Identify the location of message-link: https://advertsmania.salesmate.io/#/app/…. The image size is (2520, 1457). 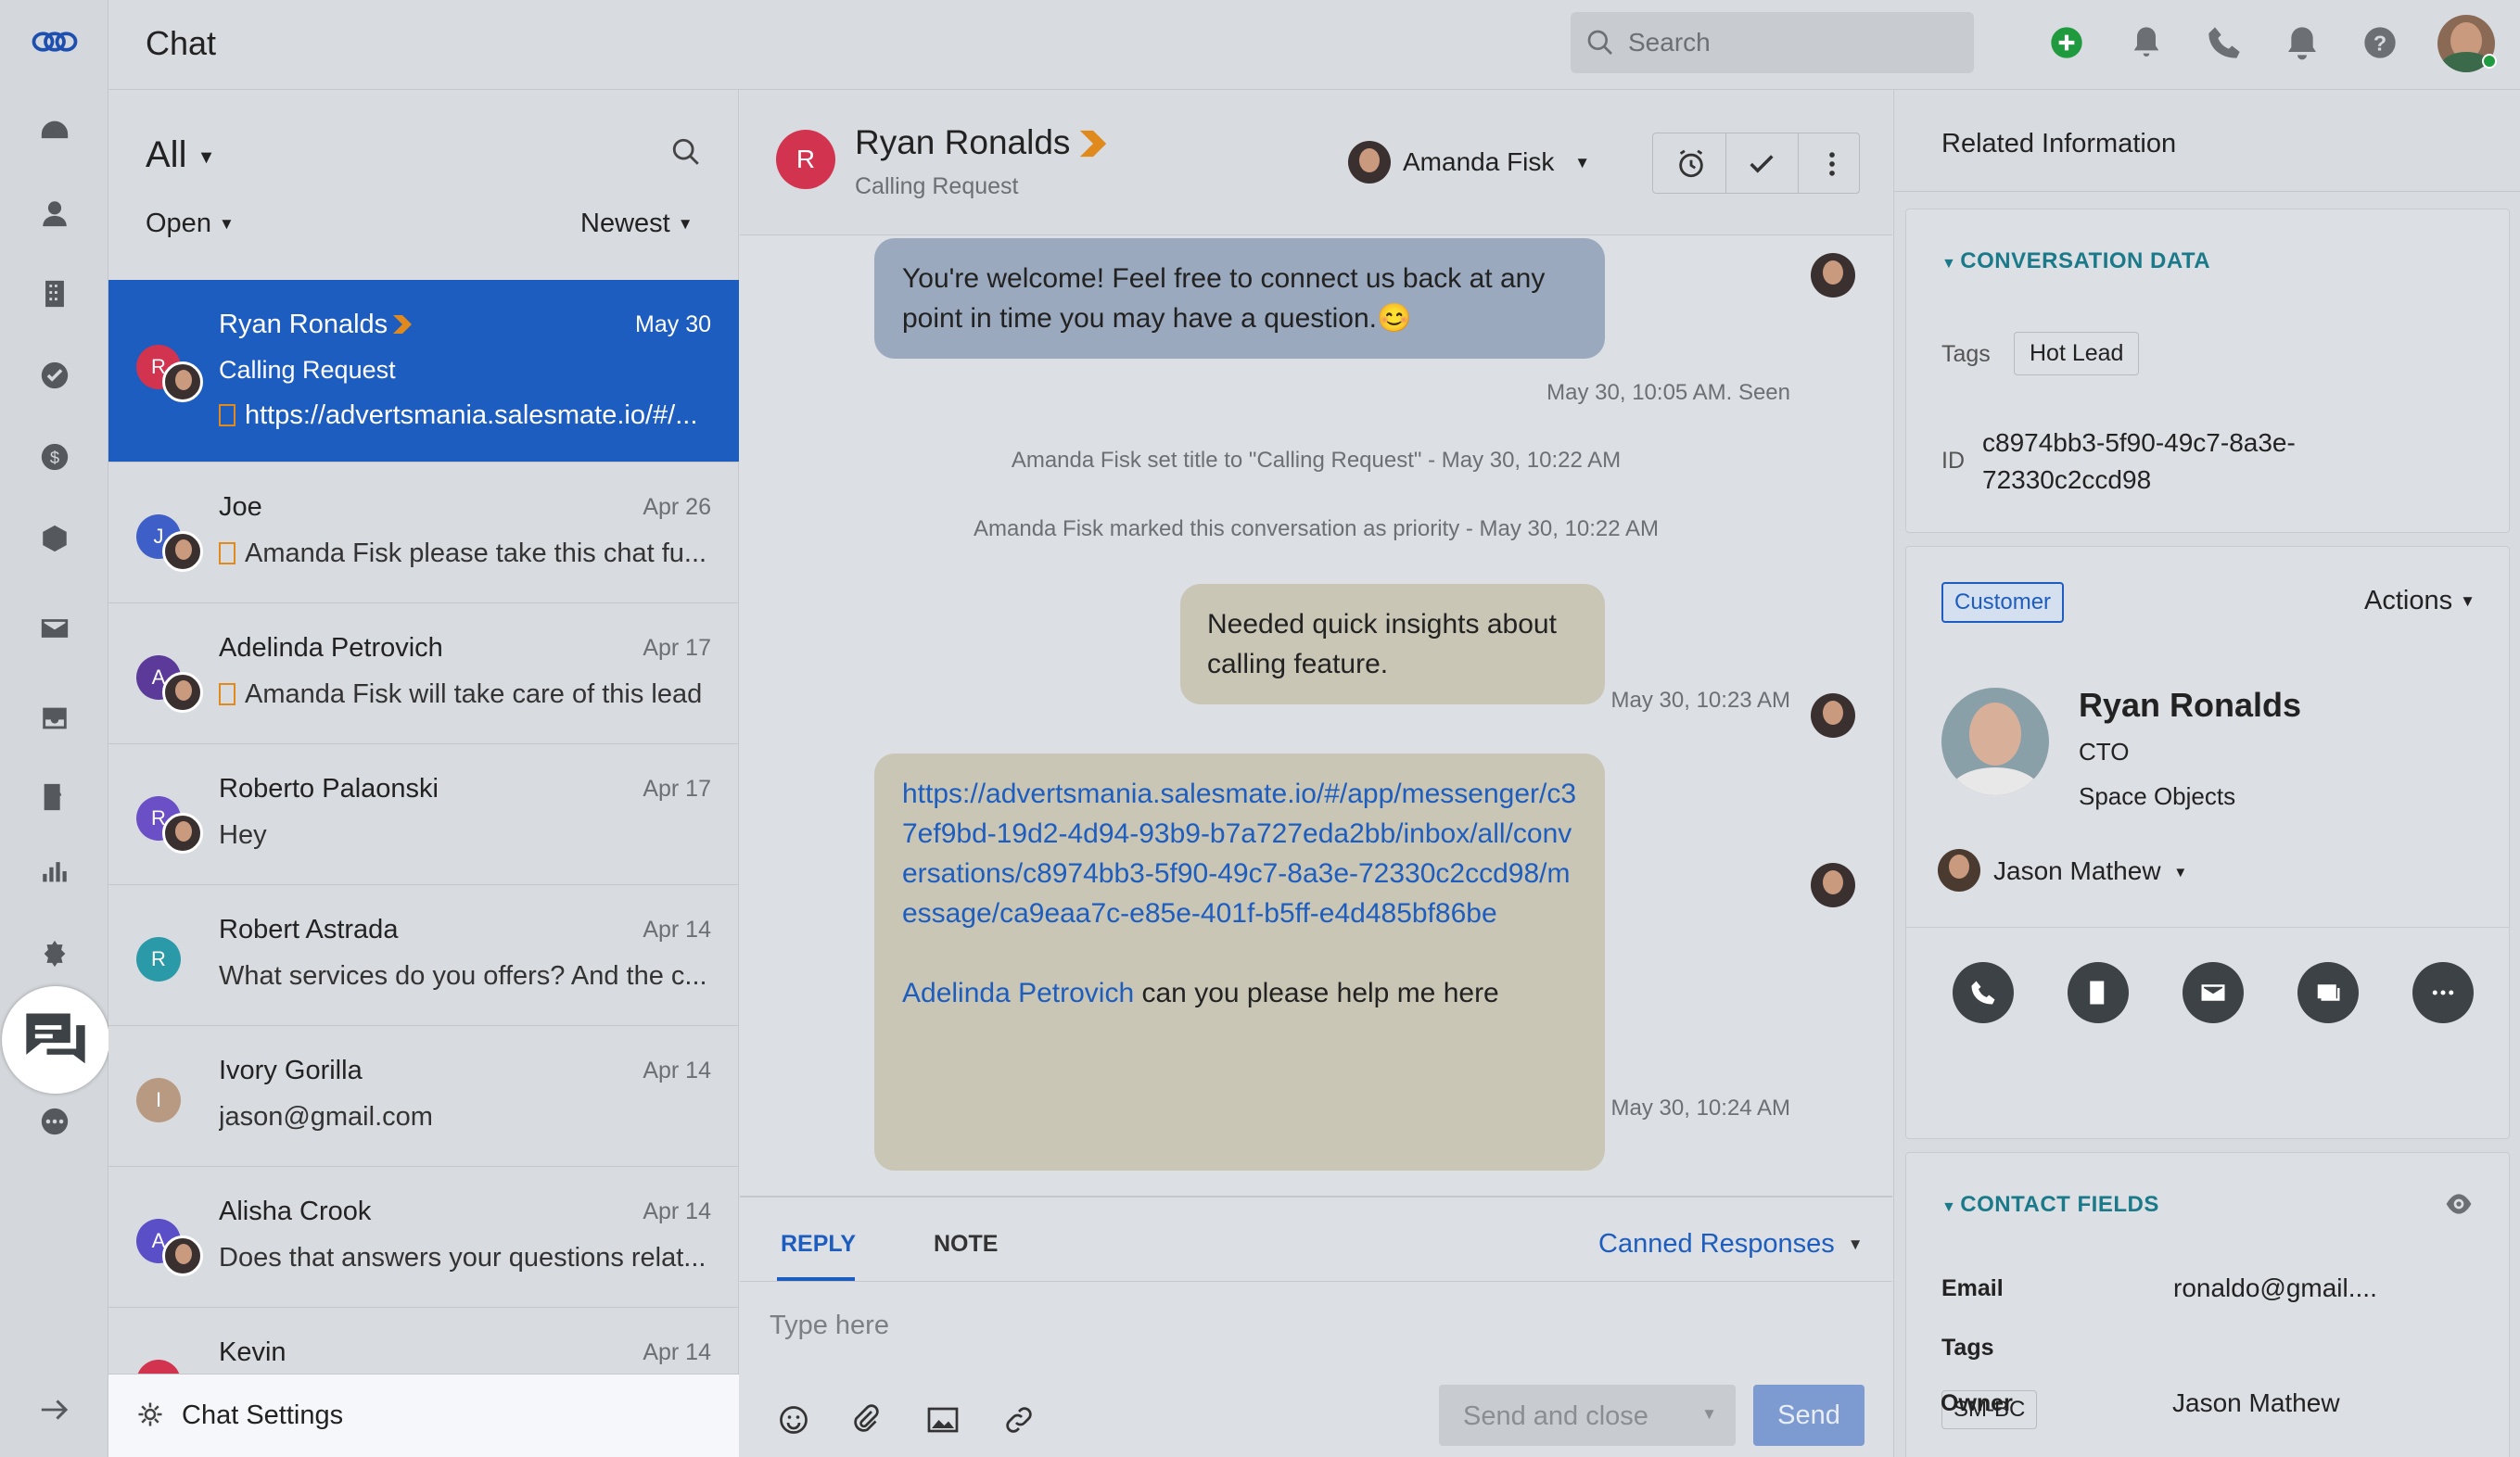
(1239, 854).